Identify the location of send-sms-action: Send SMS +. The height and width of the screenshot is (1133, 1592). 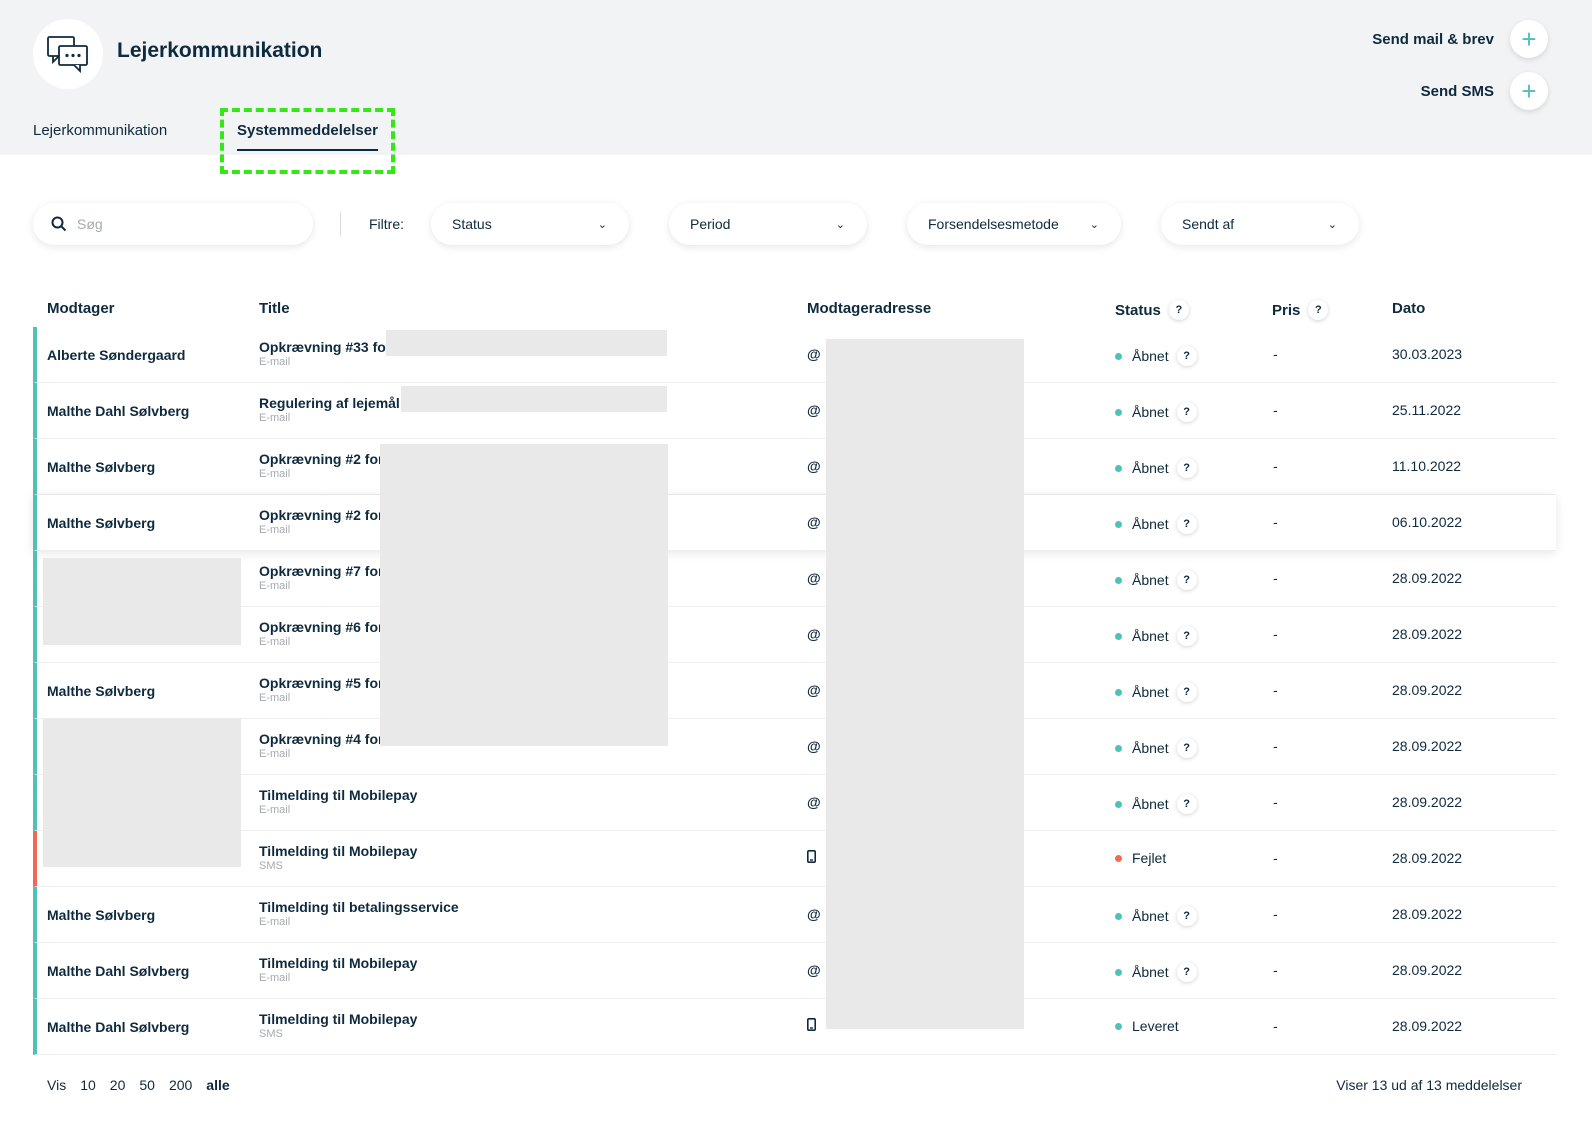
(1484, 91).